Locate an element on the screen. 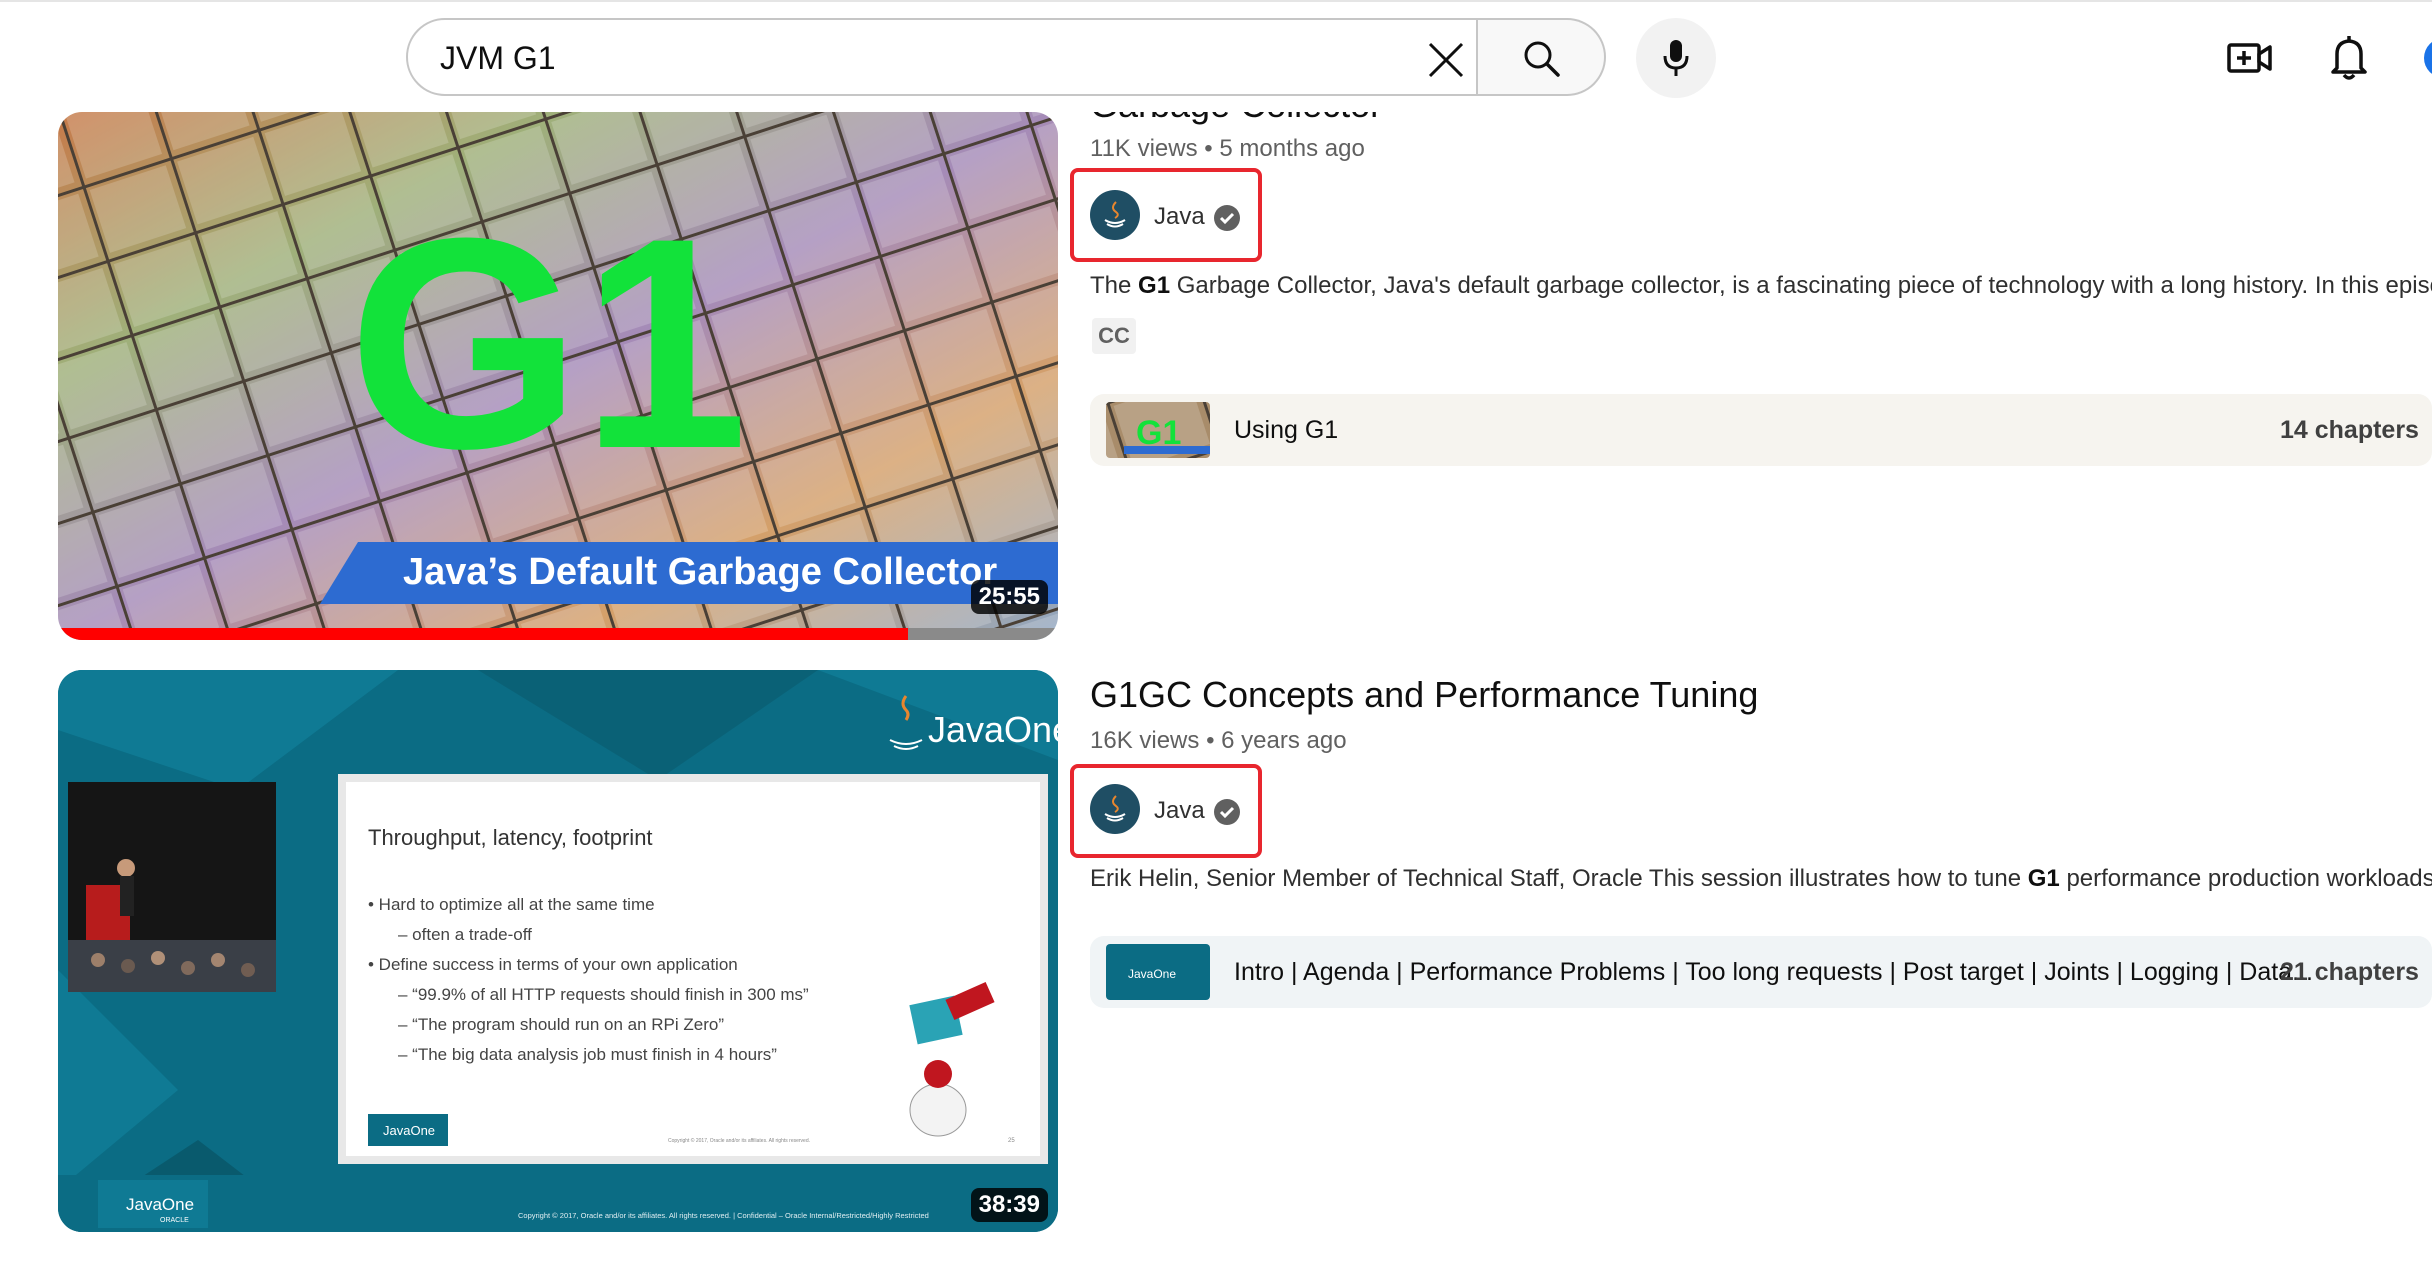 The height and width of the screenshot is (1280, 2432). video-title: G1GC Concepts and Performance Tuning is located at coordinates (1424, 695).